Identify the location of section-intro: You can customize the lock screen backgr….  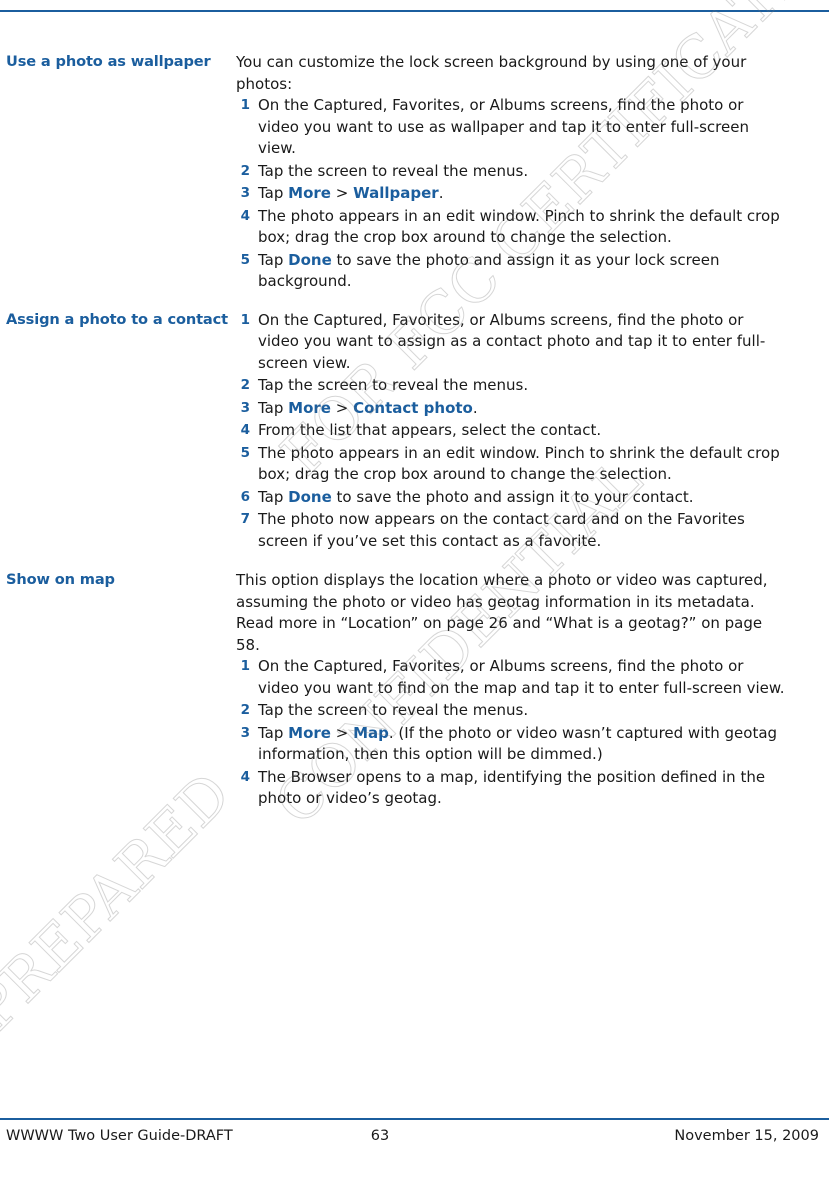
(491, 73).